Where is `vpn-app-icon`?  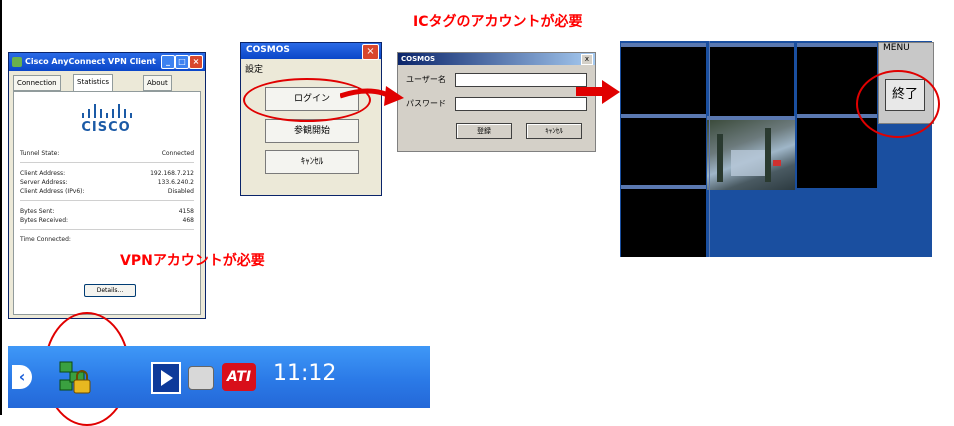 vpn-app-icon is located at coordinates (17, 62).